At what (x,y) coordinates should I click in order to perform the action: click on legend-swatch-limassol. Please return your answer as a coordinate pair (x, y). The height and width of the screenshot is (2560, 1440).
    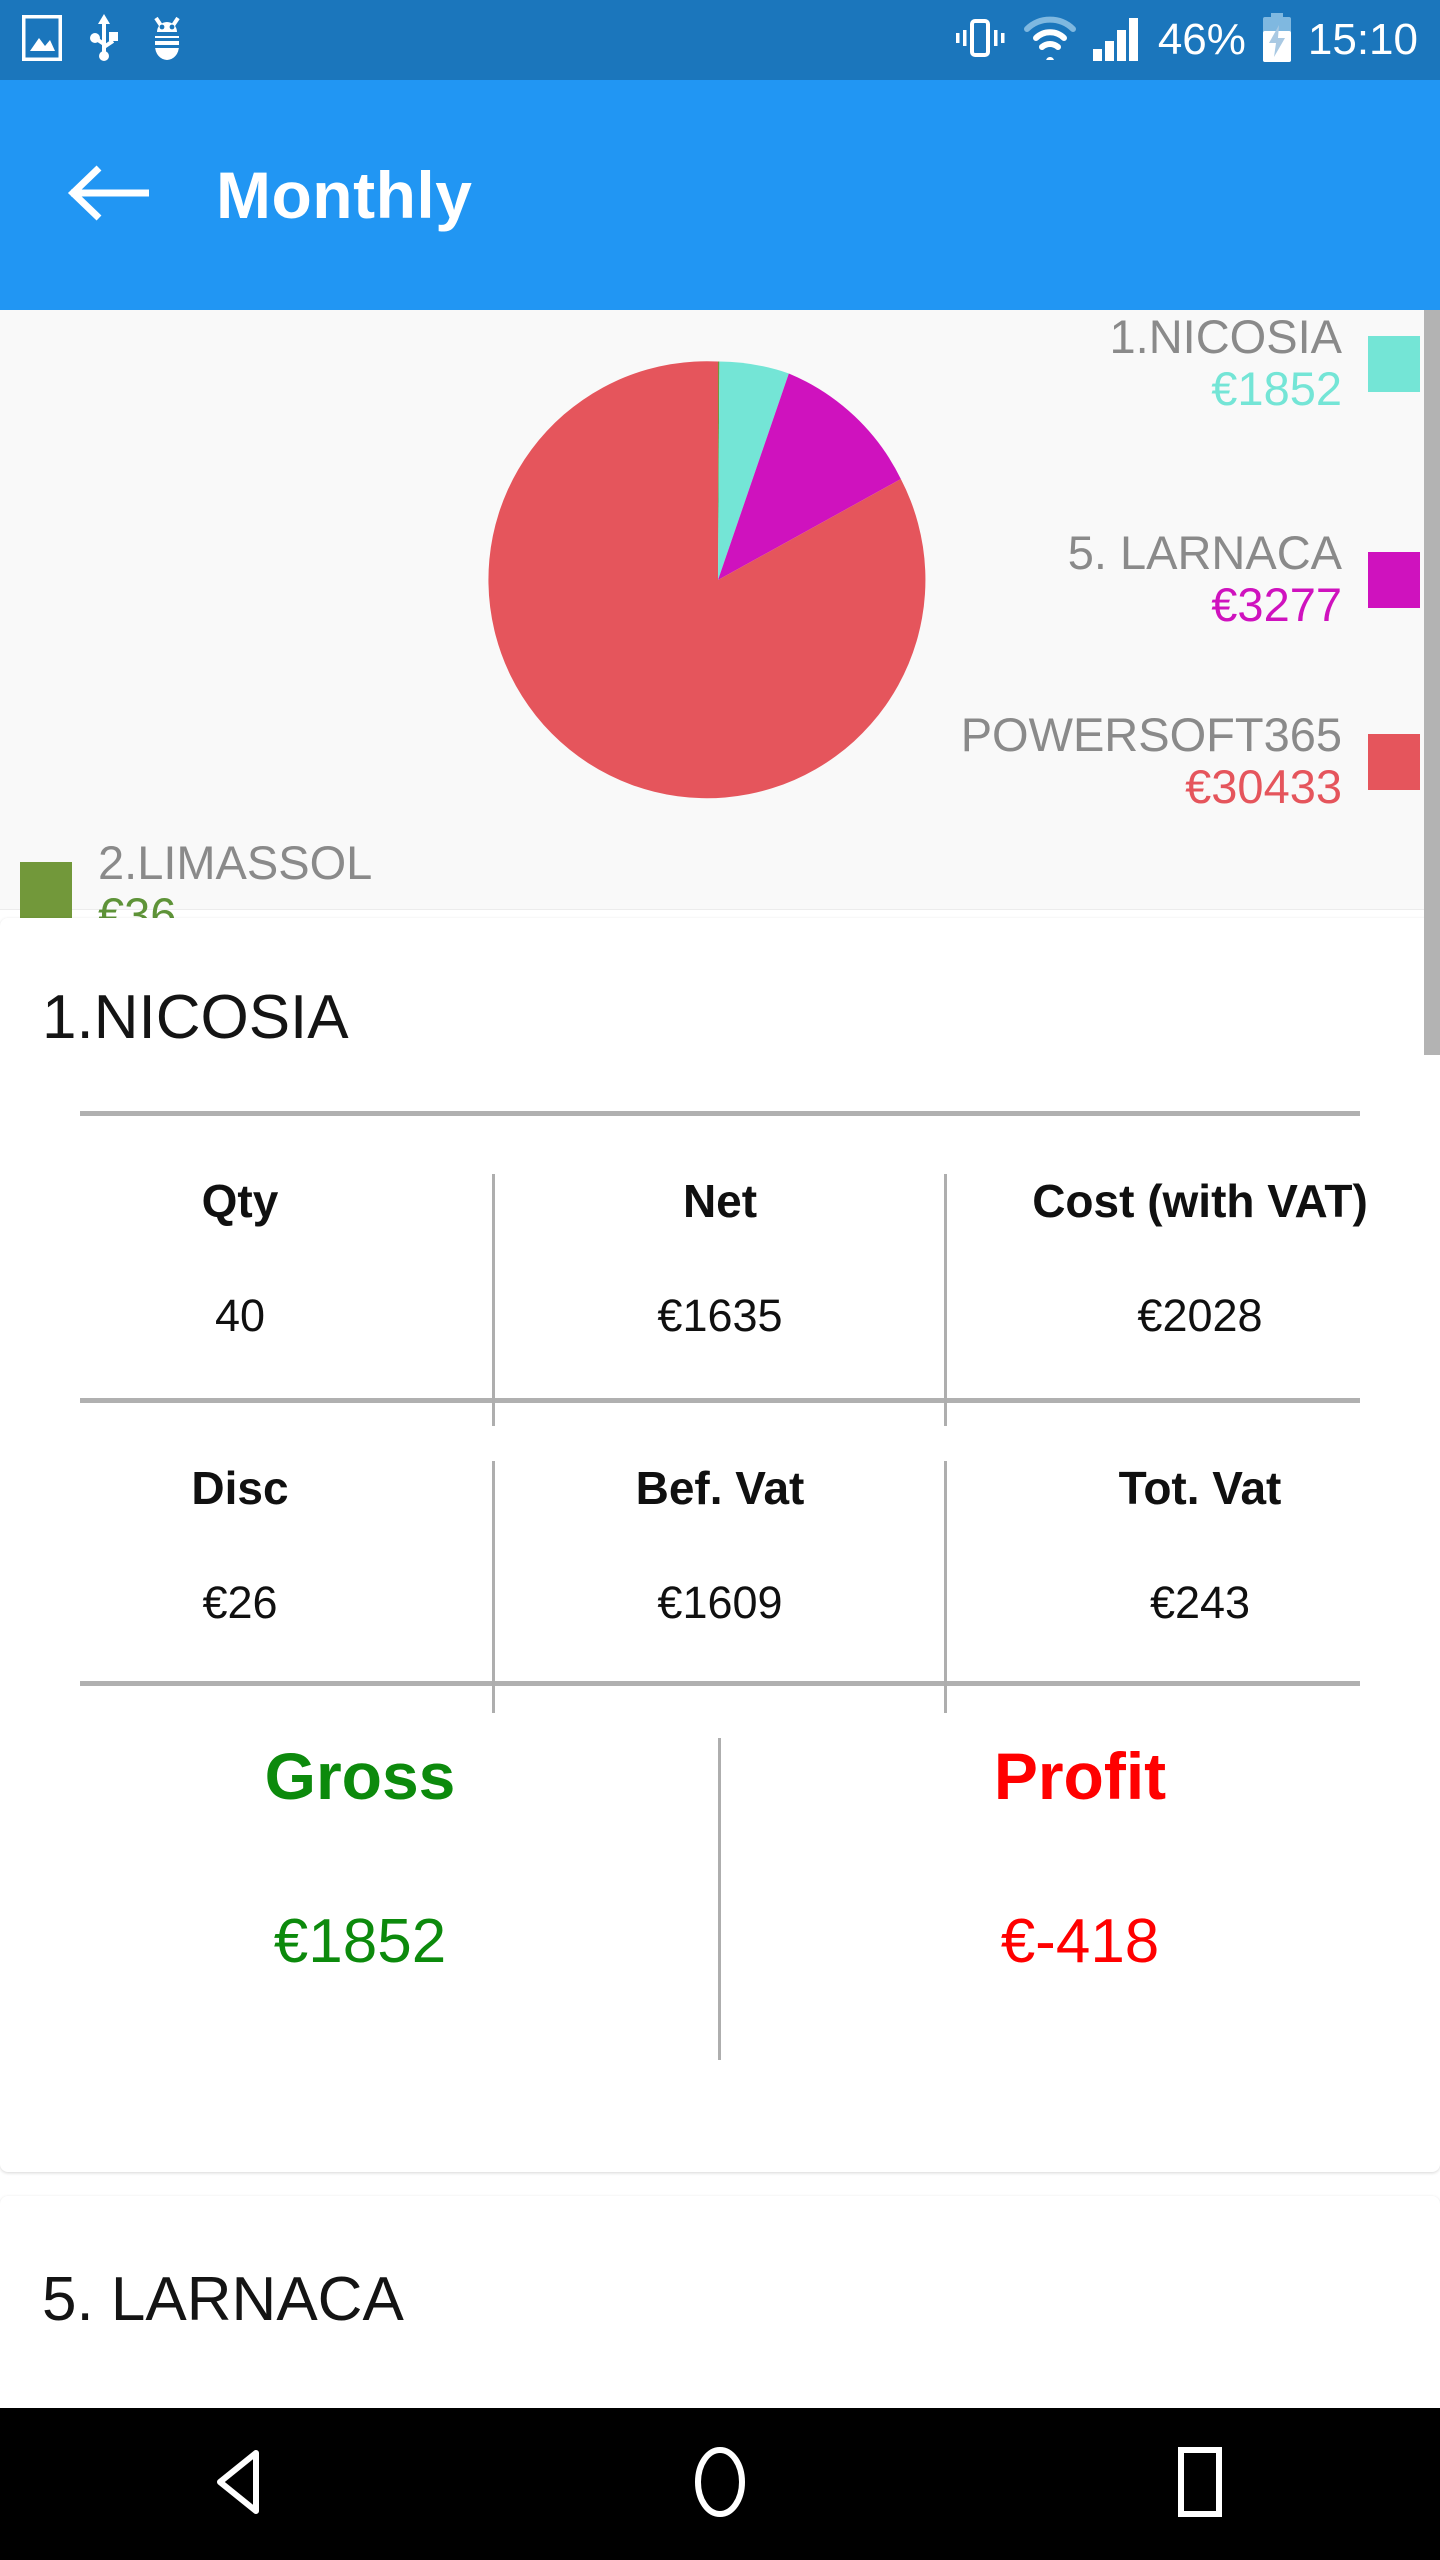
    Looking at the image, I should click on (46, 890).